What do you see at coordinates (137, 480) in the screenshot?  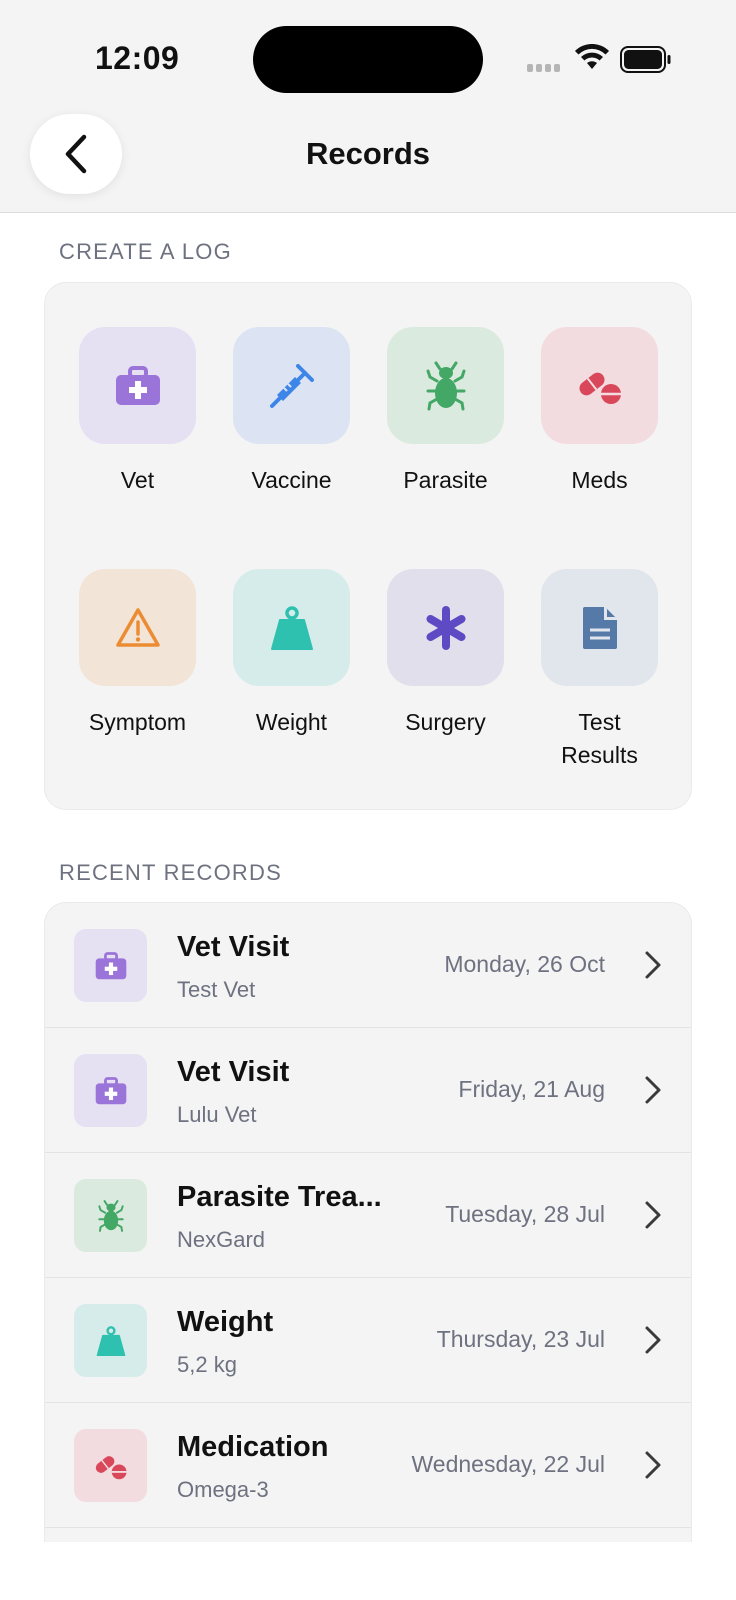 I see `tile-label-vet: Vet` at bounding box center [137, 480].